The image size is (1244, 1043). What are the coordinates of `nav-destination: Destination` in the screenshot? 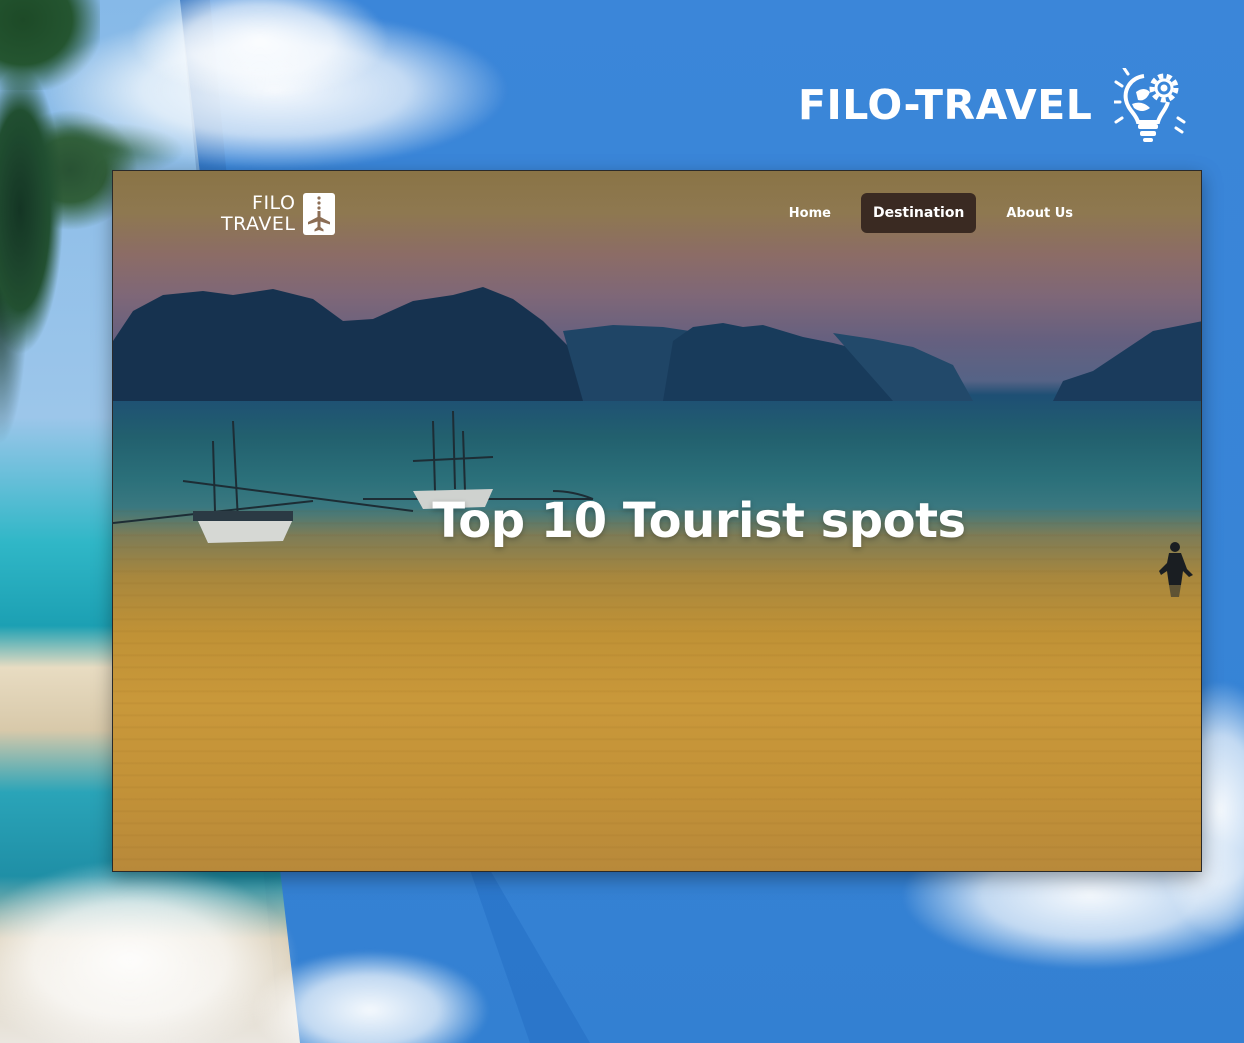 It's located at (918, 213).